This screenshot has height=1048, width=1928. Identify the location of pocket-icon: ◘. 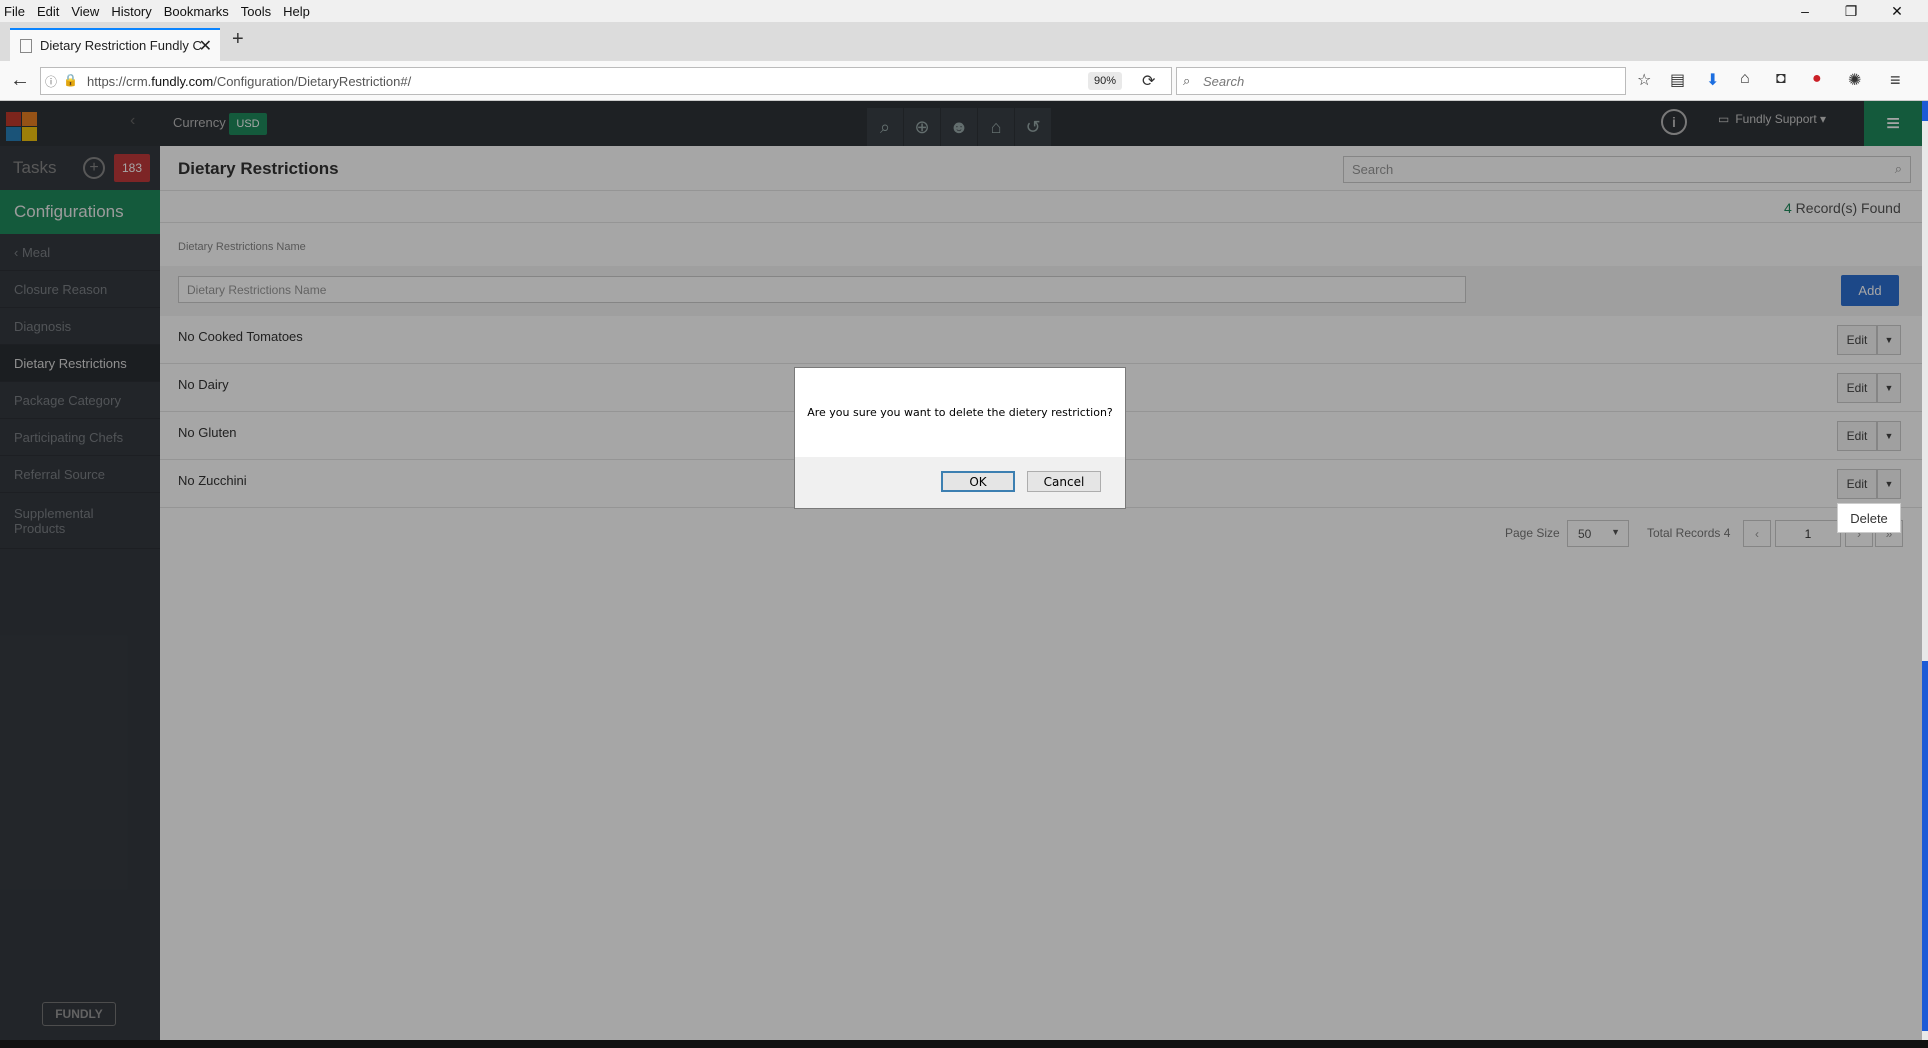
(1781, 79).